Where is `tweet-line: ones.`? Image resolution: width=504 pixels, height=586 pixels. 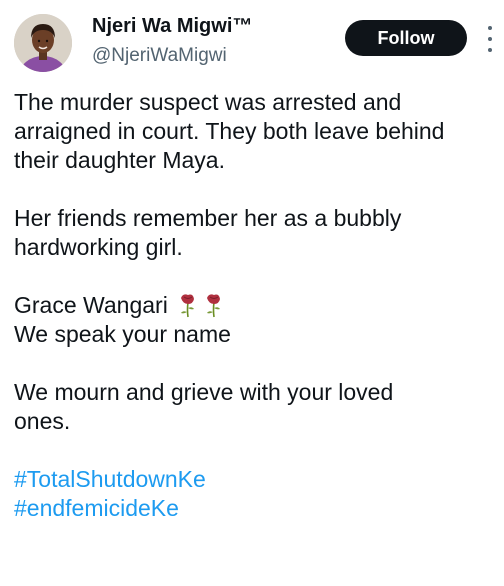 tweet-line: ones. is located at coordinates (42, 421).